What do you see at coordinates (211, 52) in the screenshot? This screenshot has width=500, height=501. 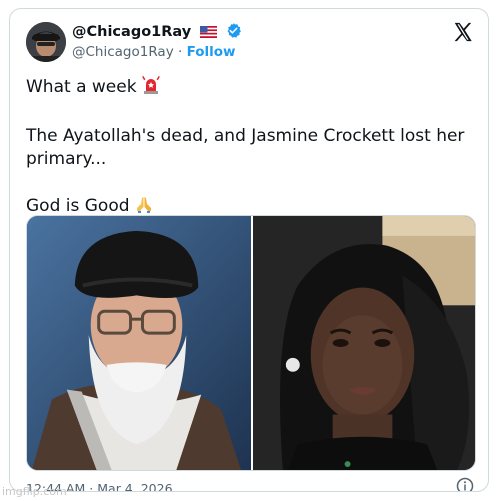 I see `follow-button: Follow` at bounding box center [211, 52].